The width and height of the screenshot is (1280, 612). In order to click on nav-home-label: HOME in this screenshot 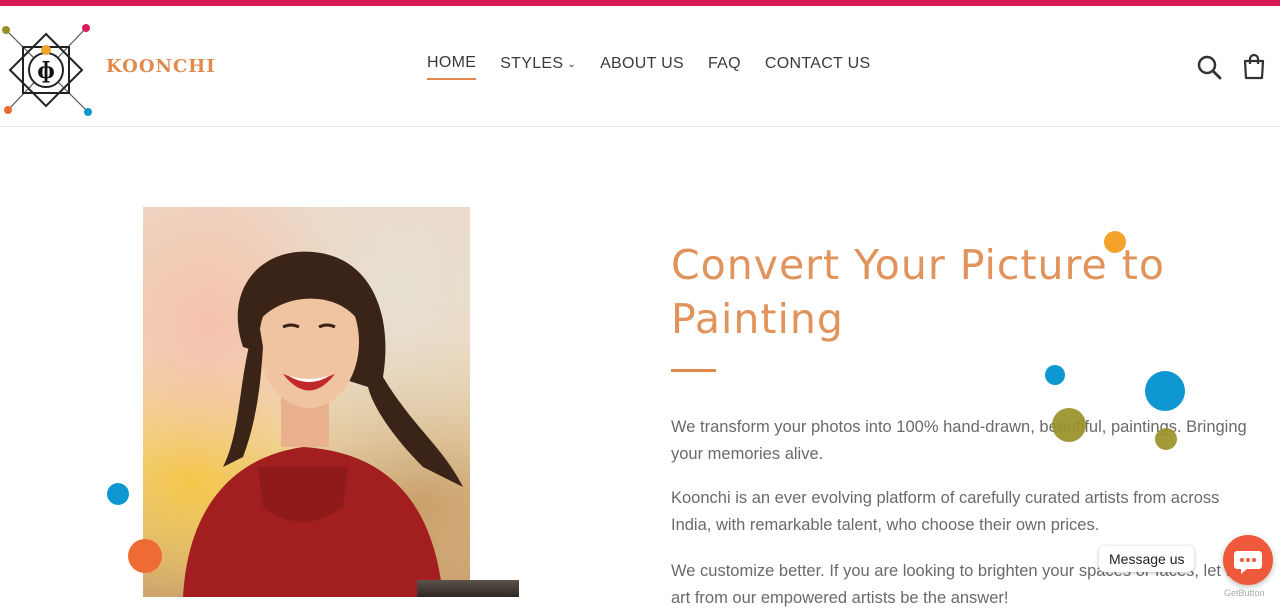, I will do `click(452, 62)`.